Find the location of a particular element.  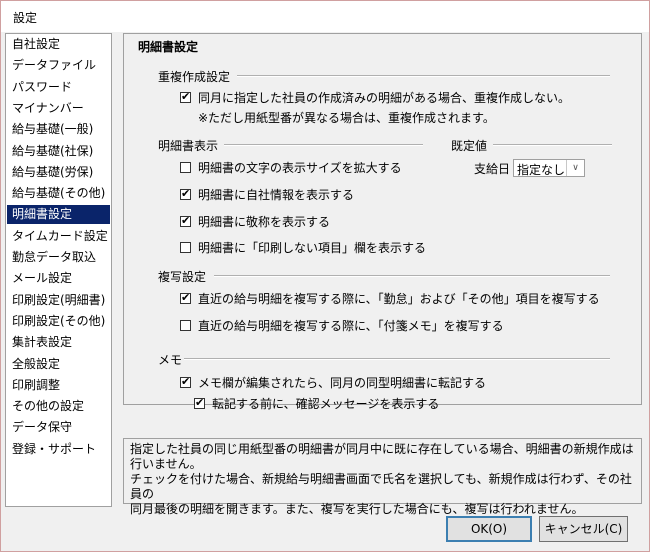

checkbox-label: 明細書に自社情報を表示する is located at coordinates (276, 195).